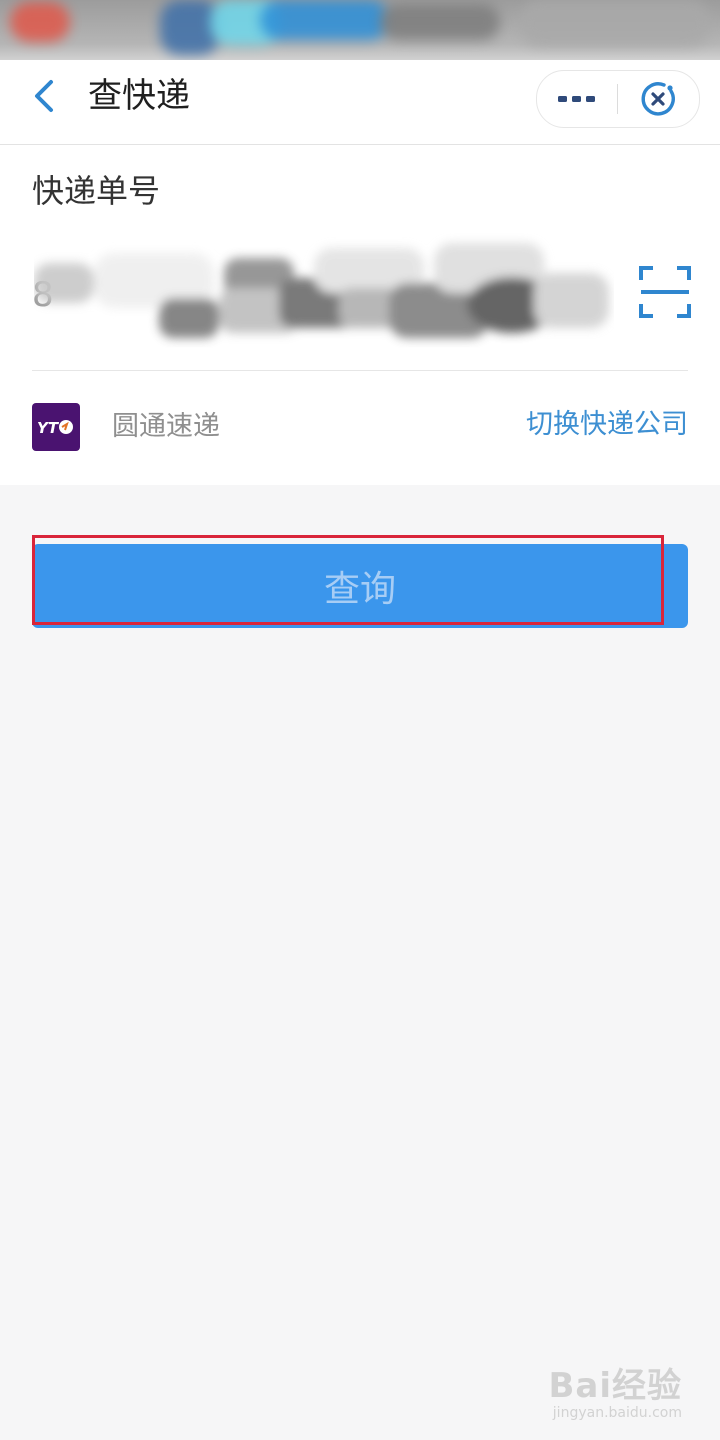 This screenshot has height=1440, width=720. I want to click on more-dots-icon, so click(576, 99).